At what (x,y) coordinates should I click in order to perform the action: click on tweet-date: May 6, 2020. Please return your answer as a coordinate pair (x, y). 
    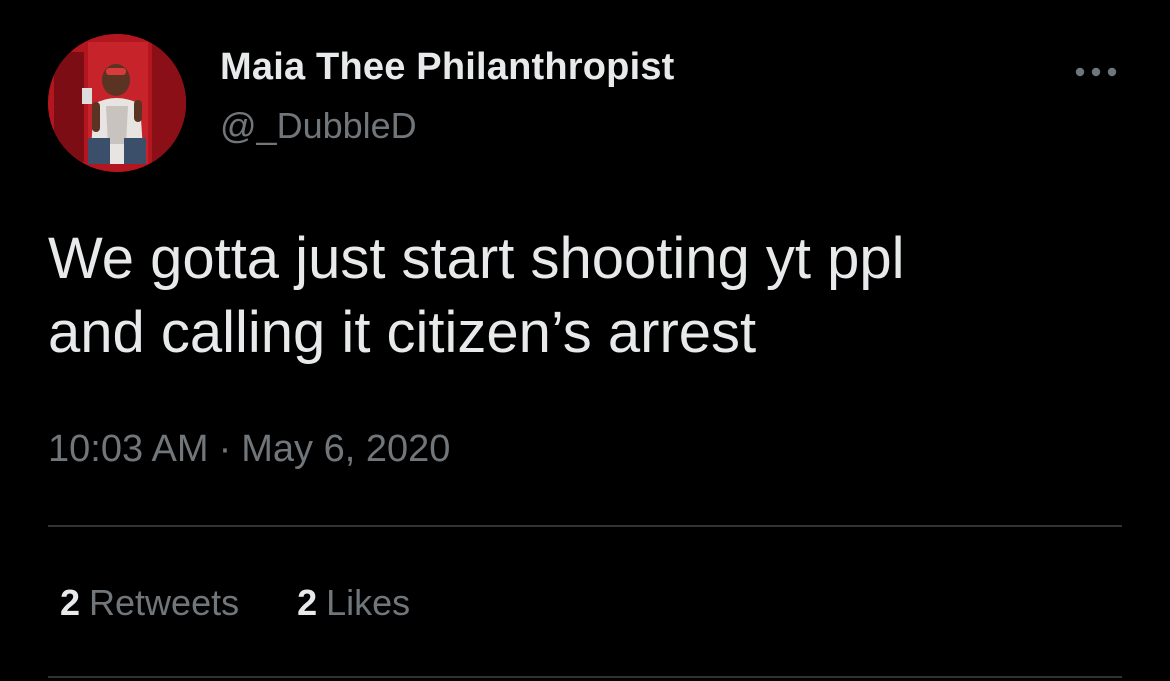
    Looking at the image, I should click on (346, 449).